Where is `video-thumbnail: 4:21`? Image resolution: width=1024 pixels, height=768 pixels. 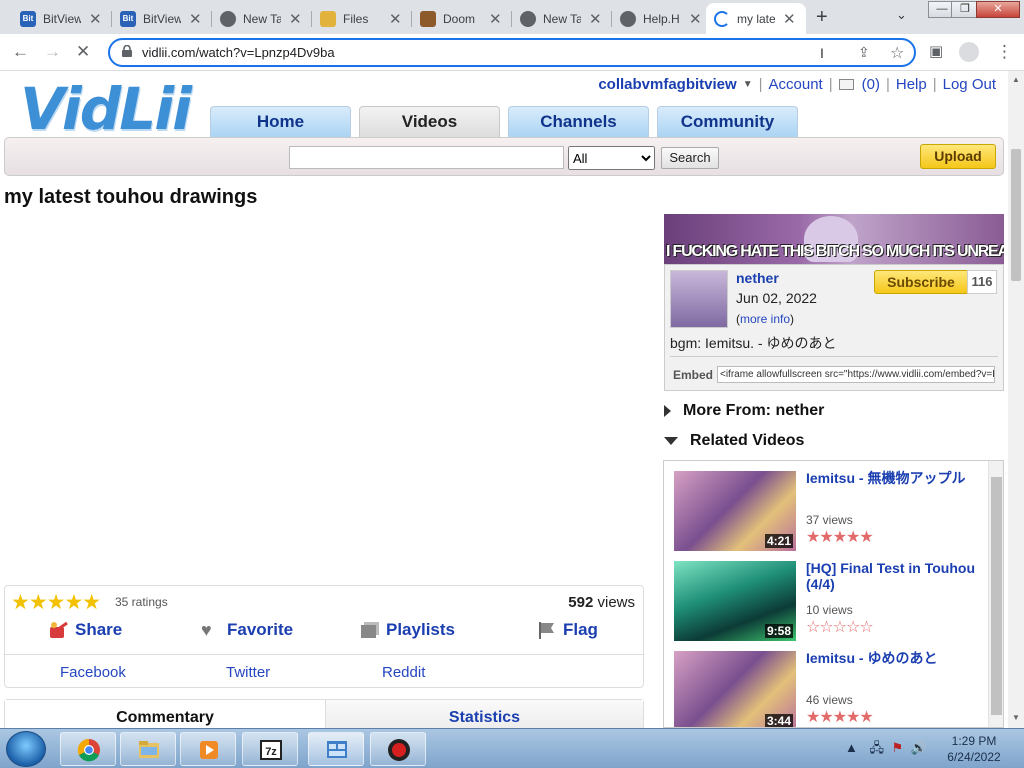
video-thumbnail: 4:21 is located at coordinates (735, 511).